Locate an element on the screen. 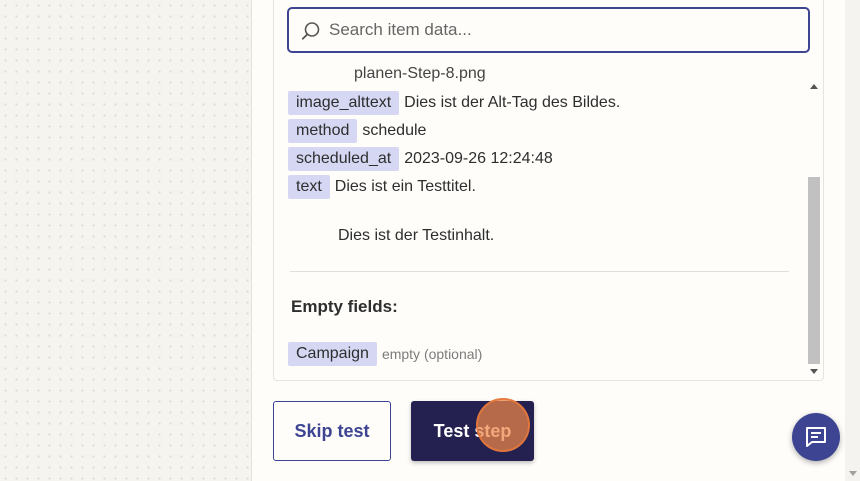 Image resolution: width=860 pixels, height=481 pixels. scroll-up-arrow-icon is located at coordinates (814, 86).